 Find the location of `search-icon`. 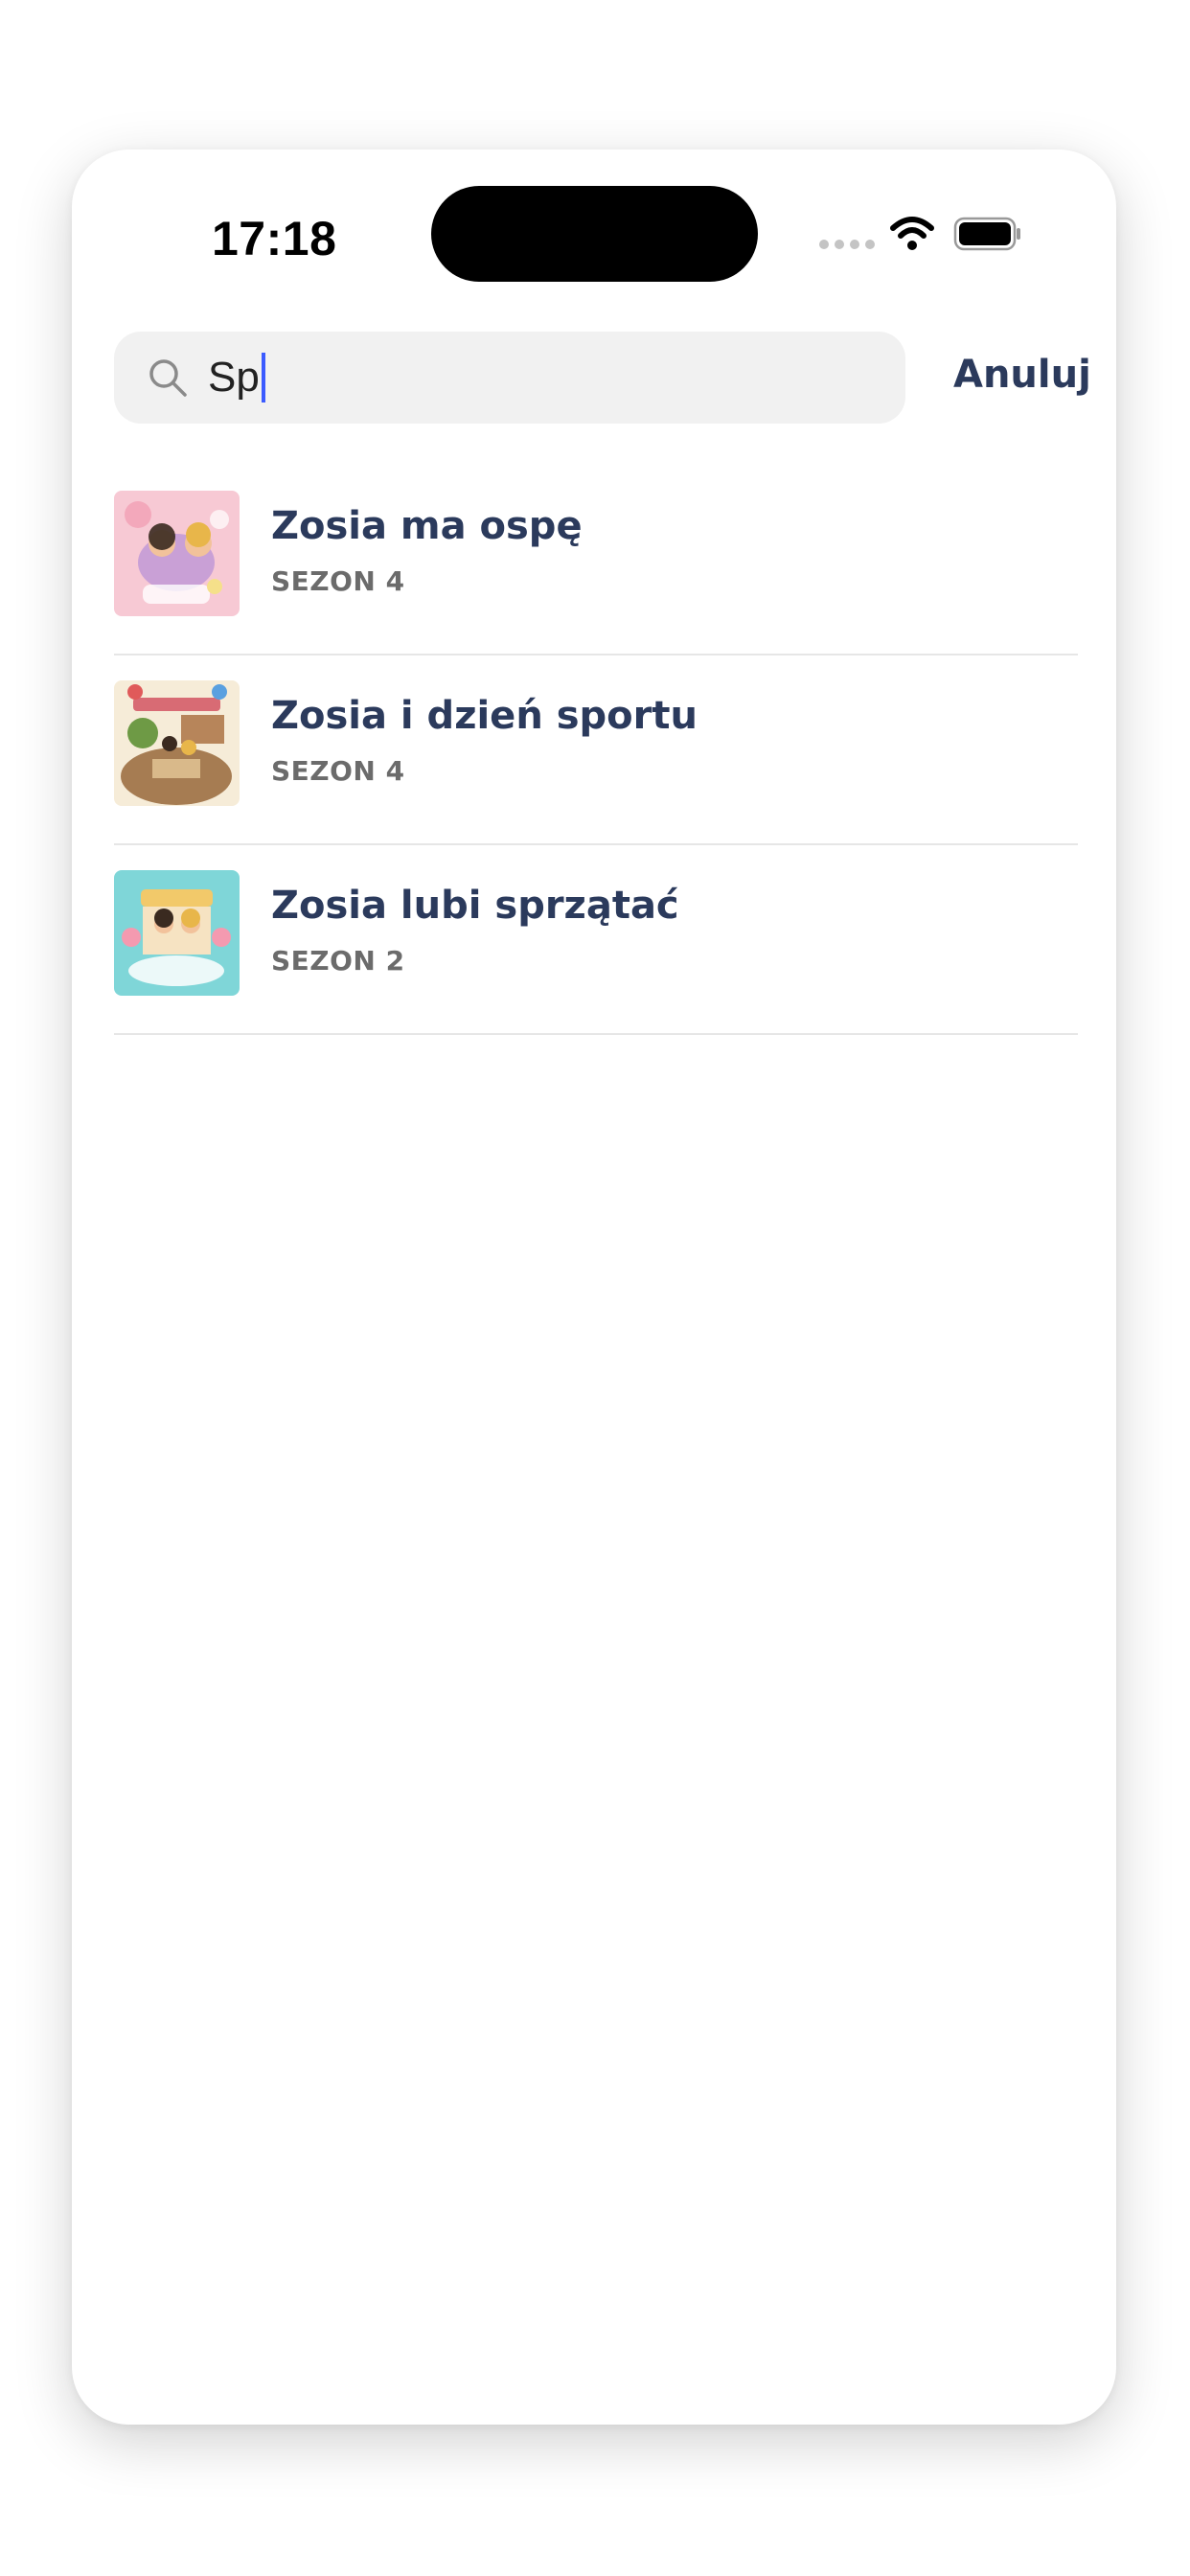

search-icon is located at coordinates (168, 378).